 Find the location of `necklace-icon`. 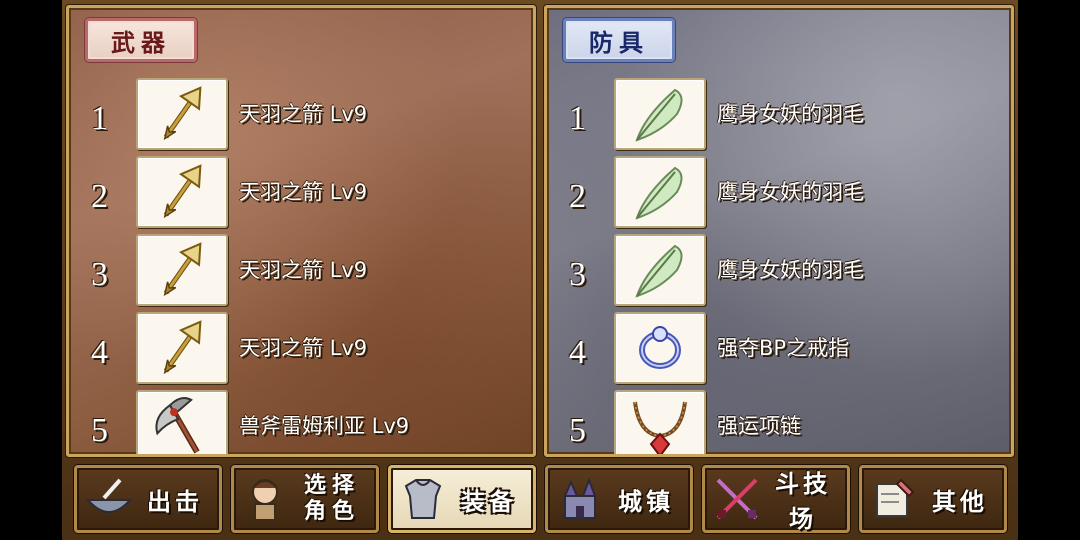

necklace-icon is located at coordinates (660, 422).